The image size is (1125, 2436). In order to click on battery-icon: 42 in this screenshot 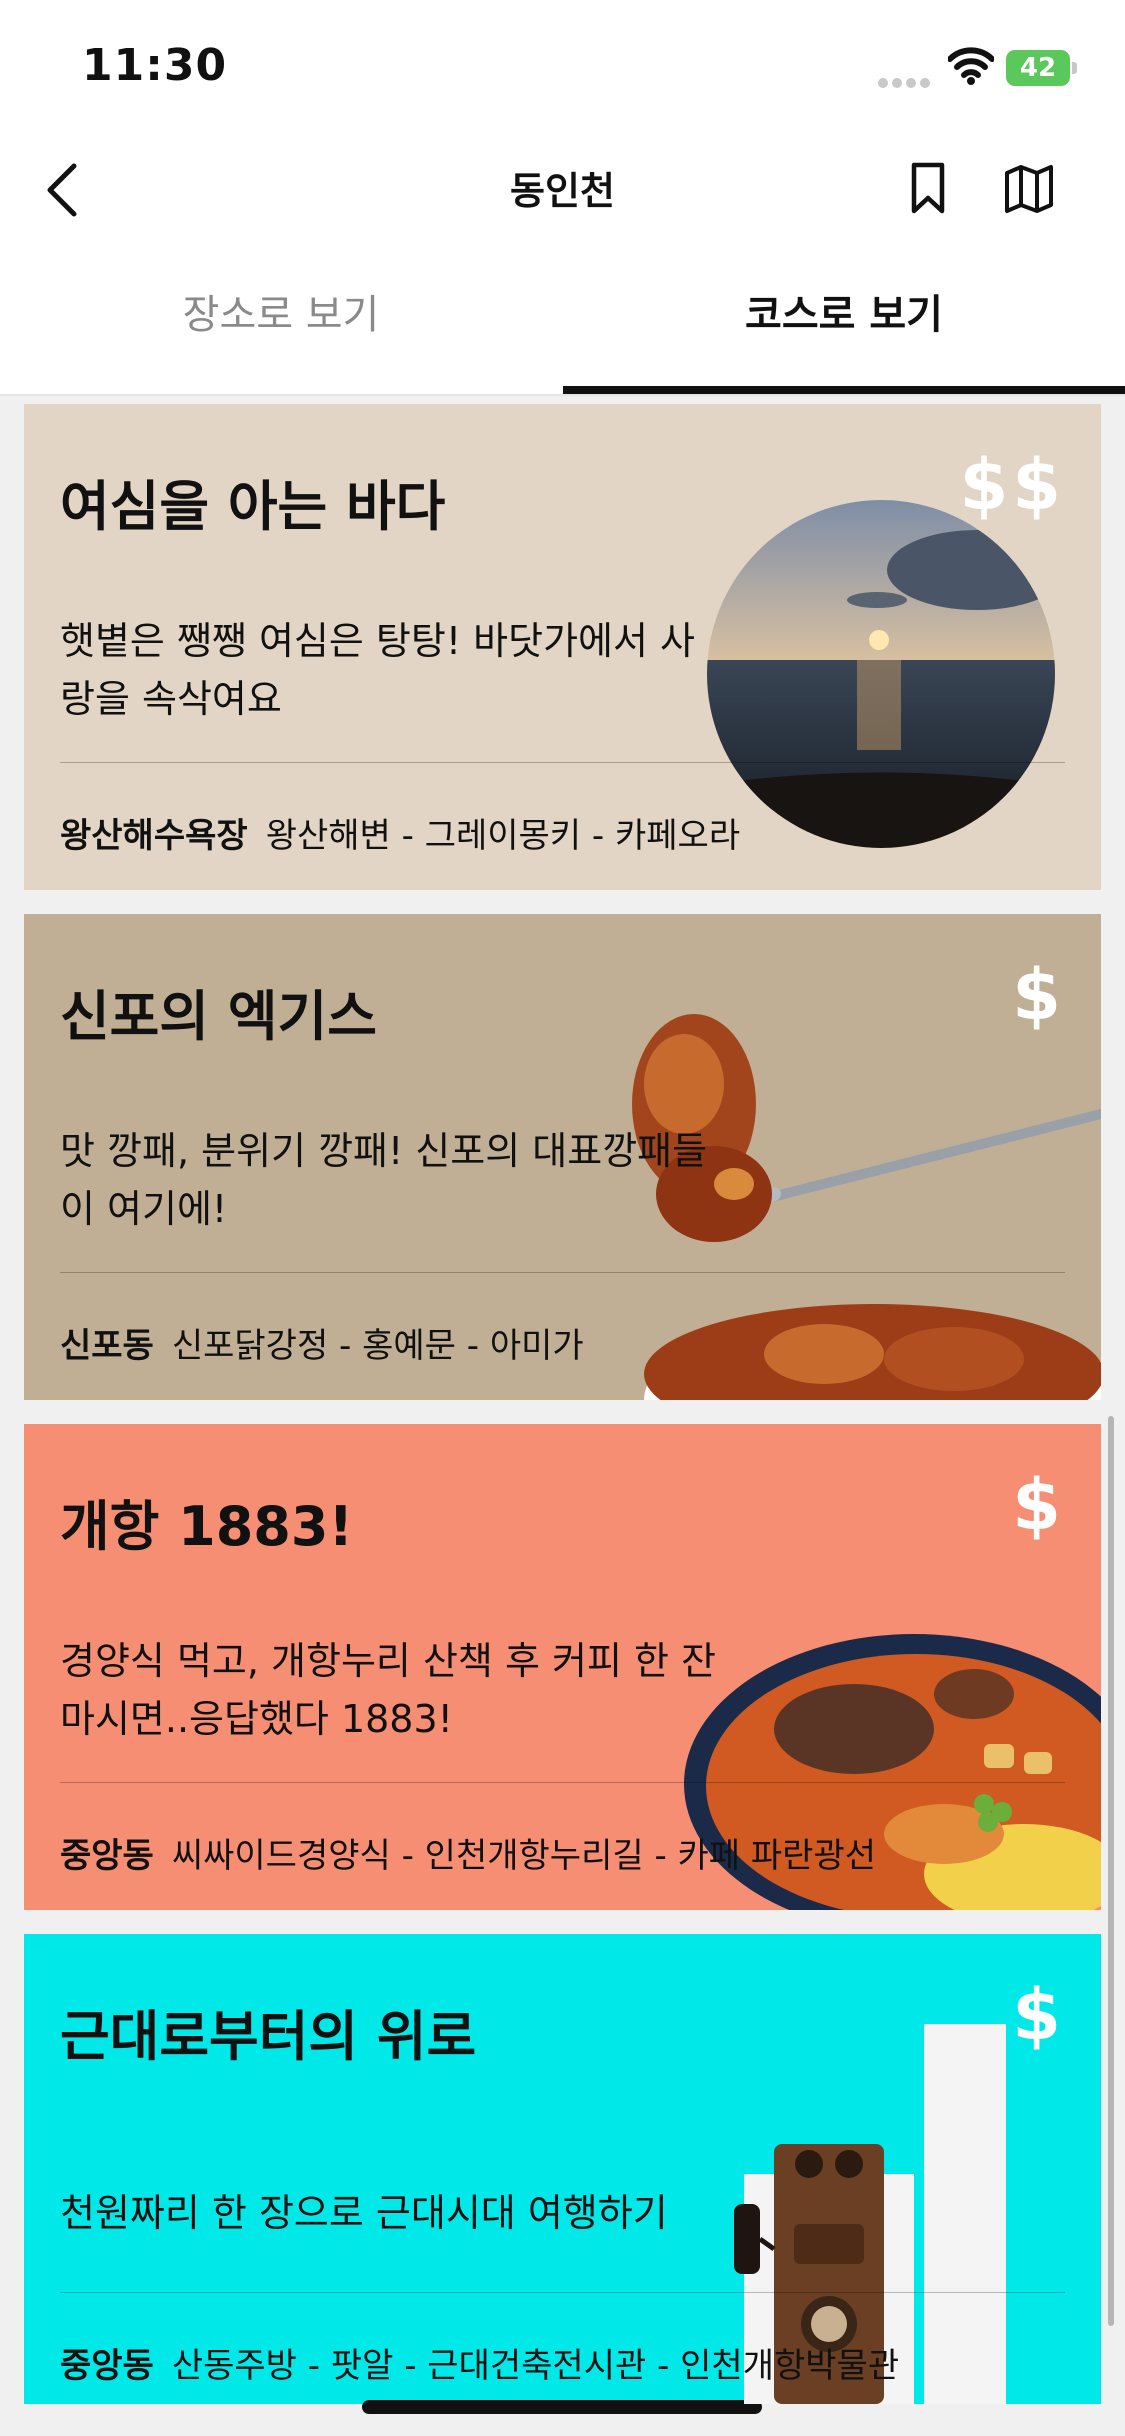, I will do `click(1038, 68)`.